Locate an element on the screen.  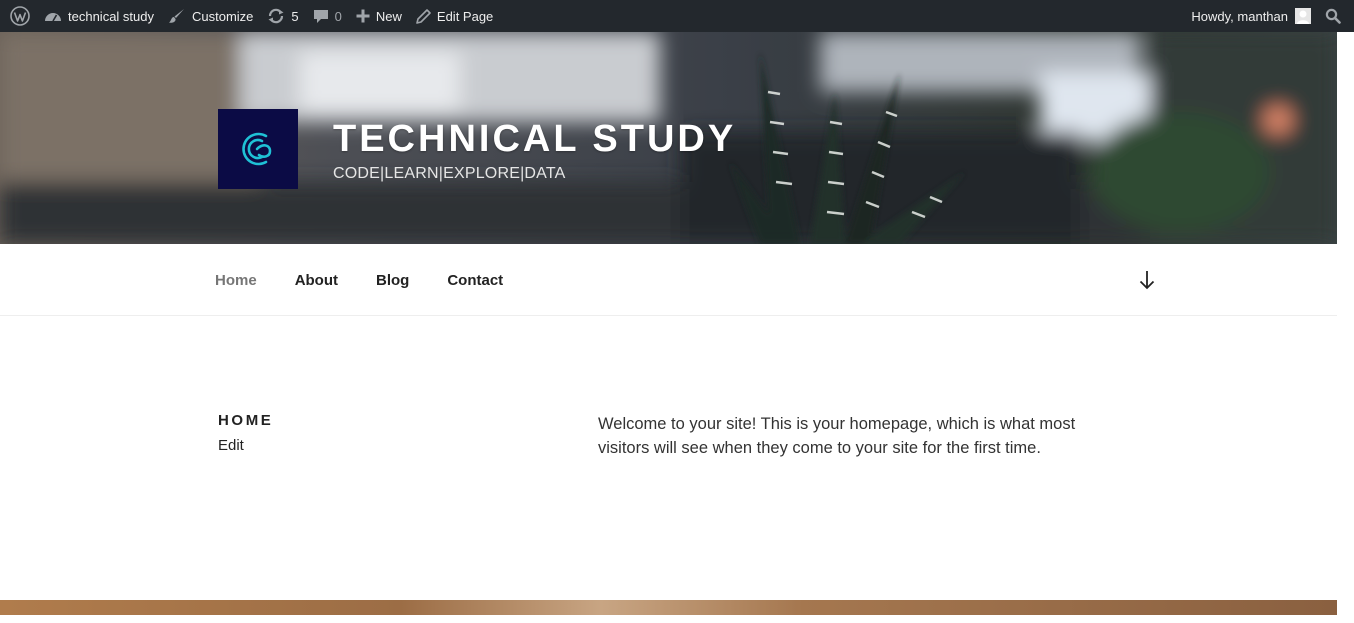
edit-page-menu: Edit Page is located at coordinates (454, 16).